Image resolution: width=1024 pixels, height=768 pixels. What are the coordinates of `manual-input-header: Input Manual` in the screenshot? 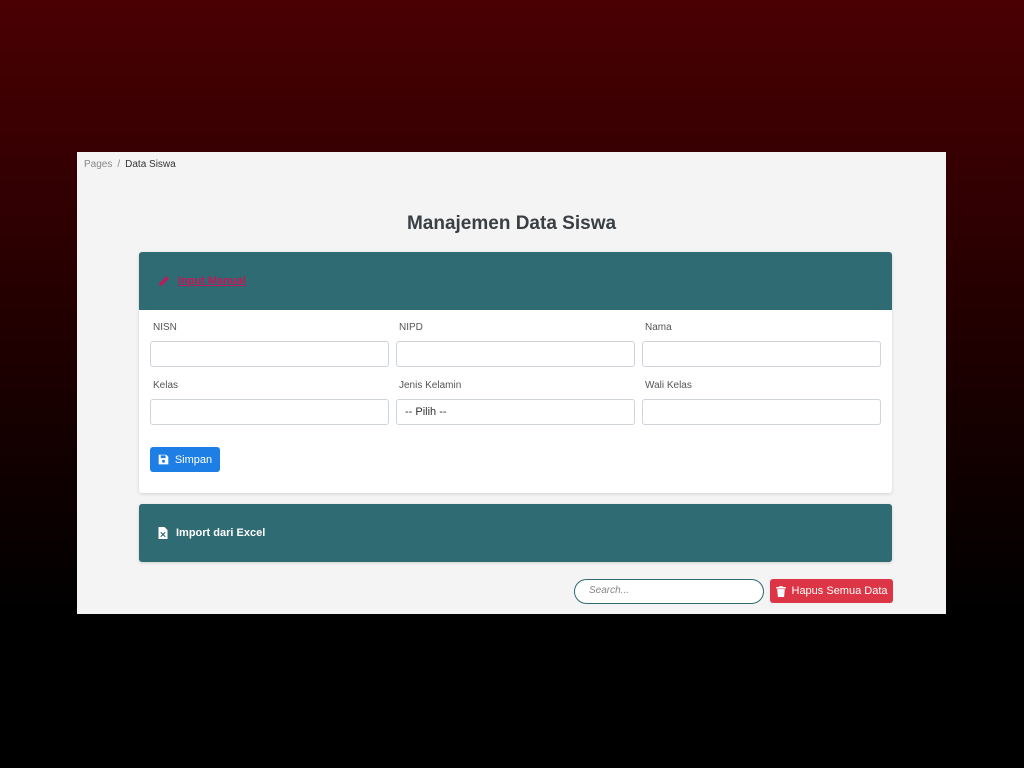 It's located at (515, 281).